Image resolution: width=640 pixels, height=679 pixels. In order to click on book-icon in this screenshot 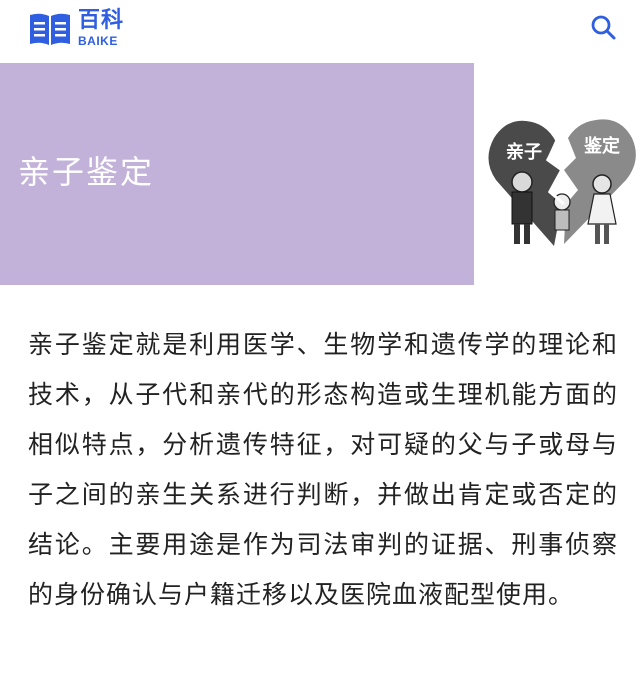, I will do `click(50, 29)`.